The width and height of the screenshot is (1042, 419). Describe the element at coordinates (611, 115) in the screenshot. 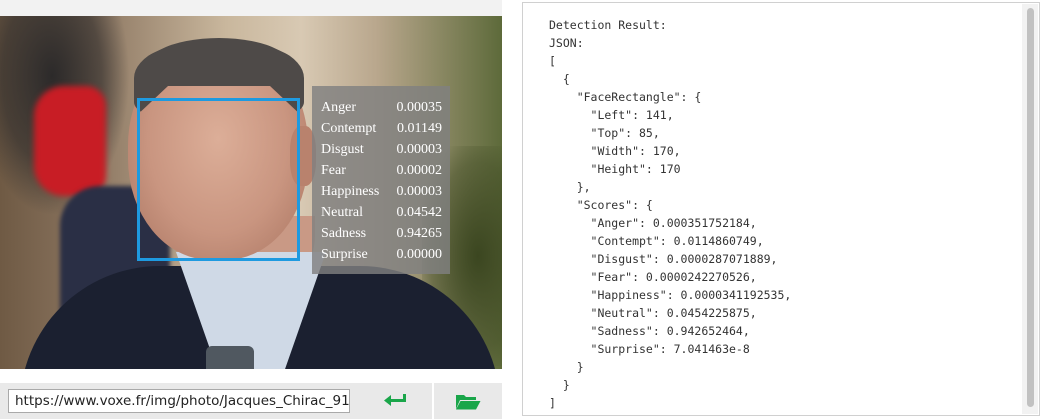

I see `json-line: "Left": 141,` at that location.